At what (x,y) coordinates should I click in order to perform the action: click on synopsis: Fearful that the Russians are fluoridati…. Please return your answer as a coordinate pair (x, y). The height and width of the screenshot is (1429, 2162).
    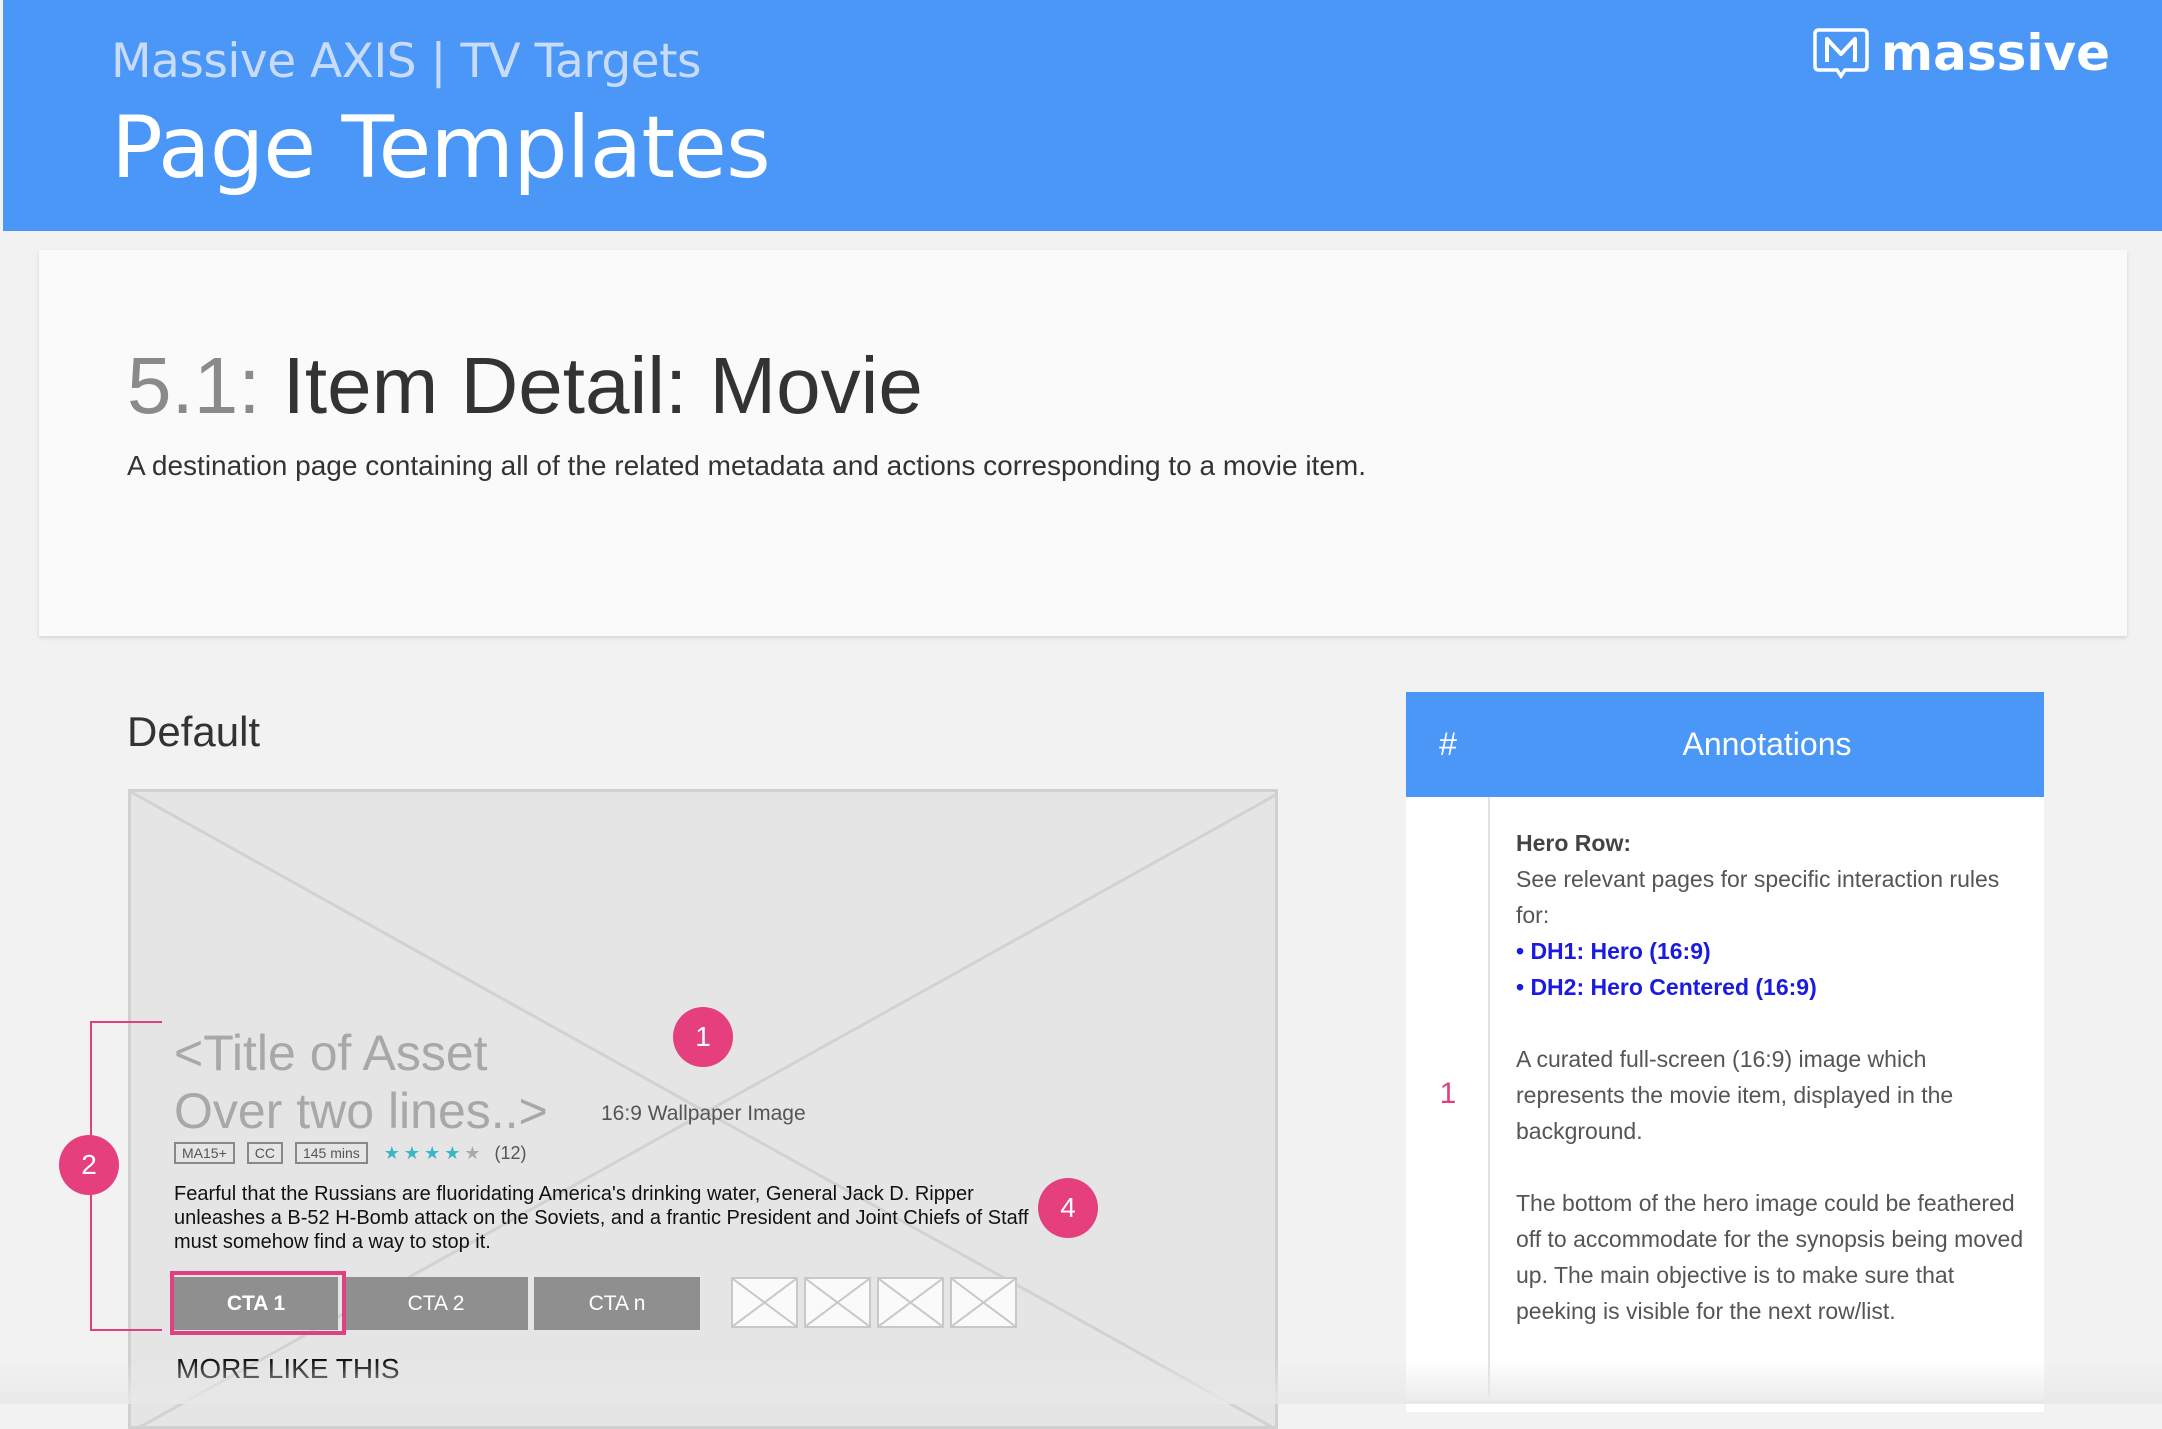
    Looking at the image, I should click on (601, 1218).